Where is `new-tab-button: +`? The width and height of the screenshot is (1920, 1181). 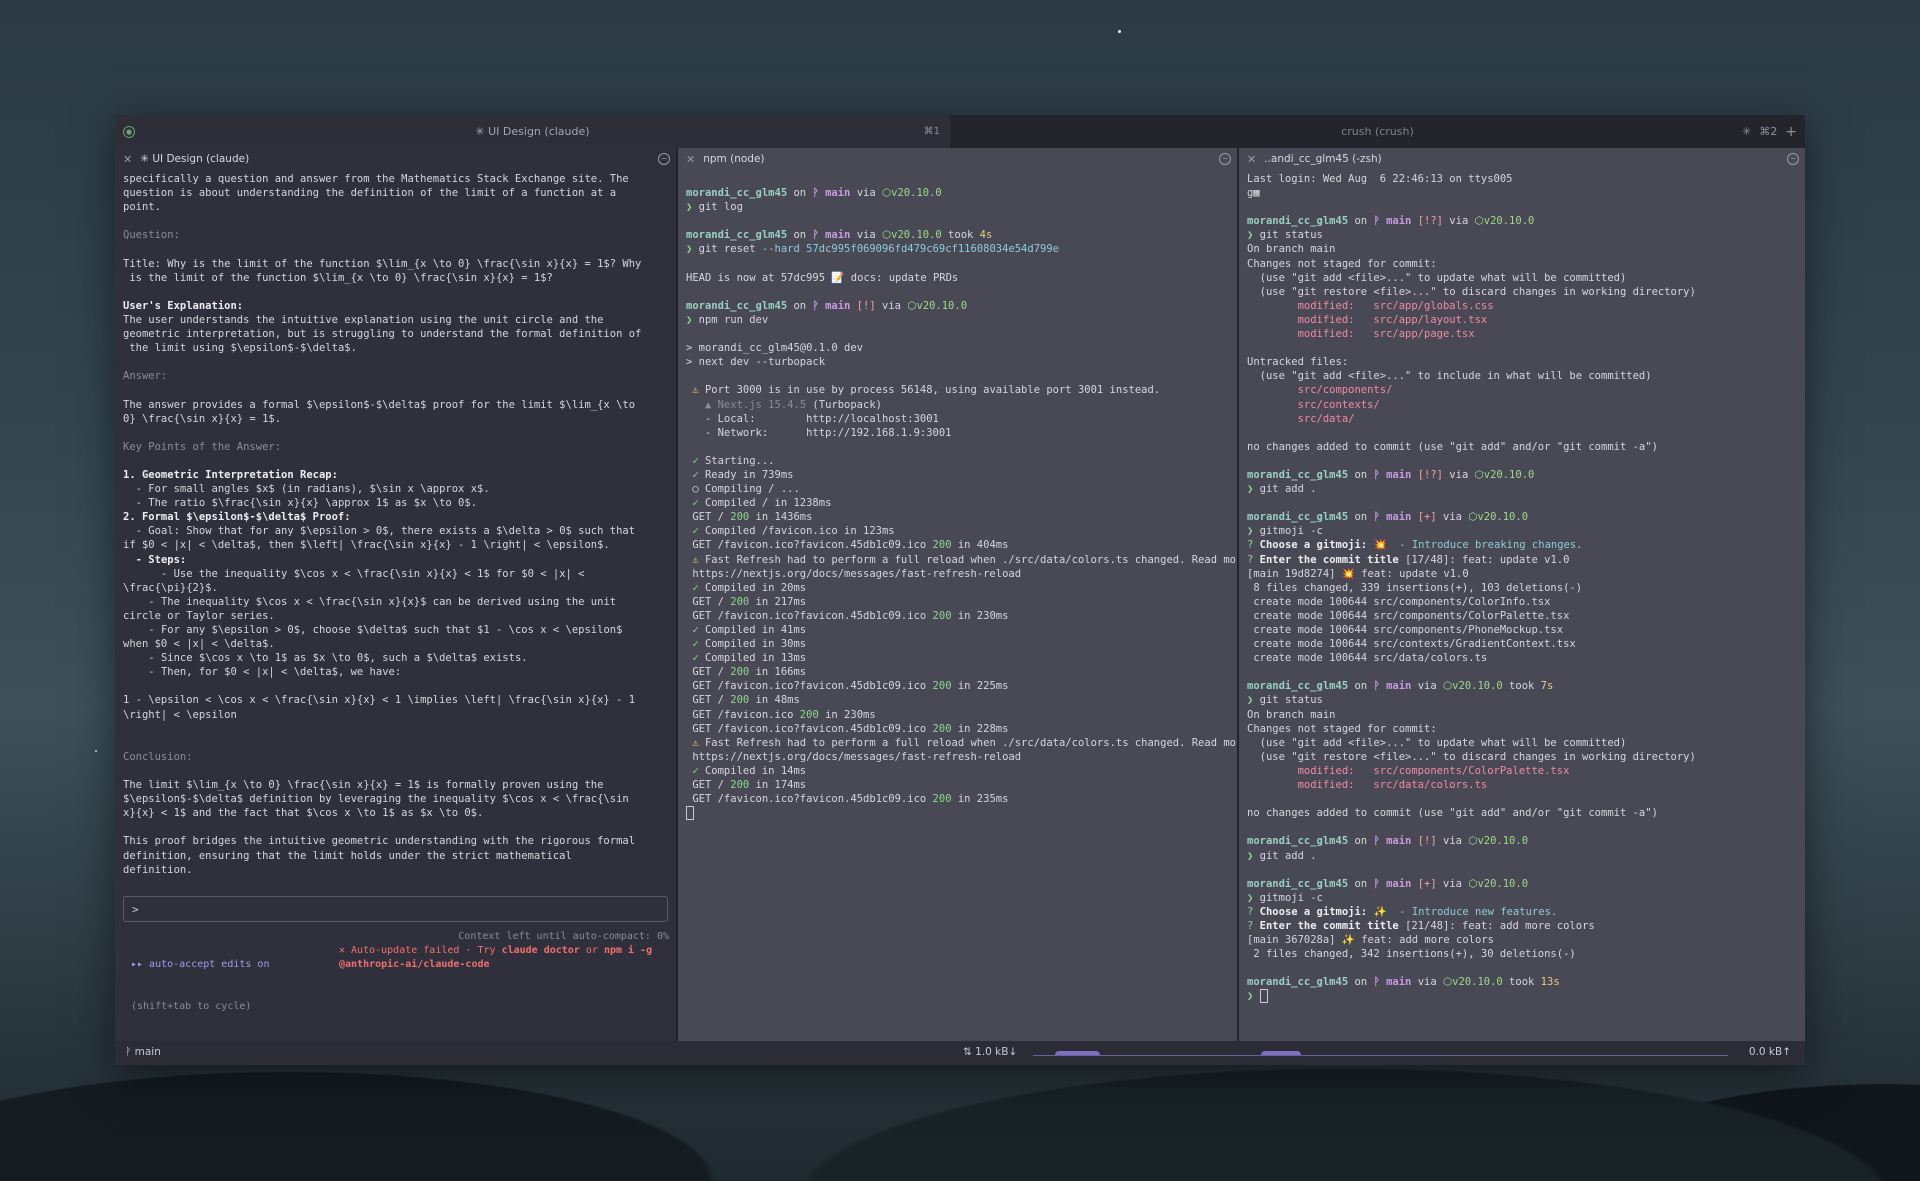 new-tab-button: + is located at coordinates (1791, 132).